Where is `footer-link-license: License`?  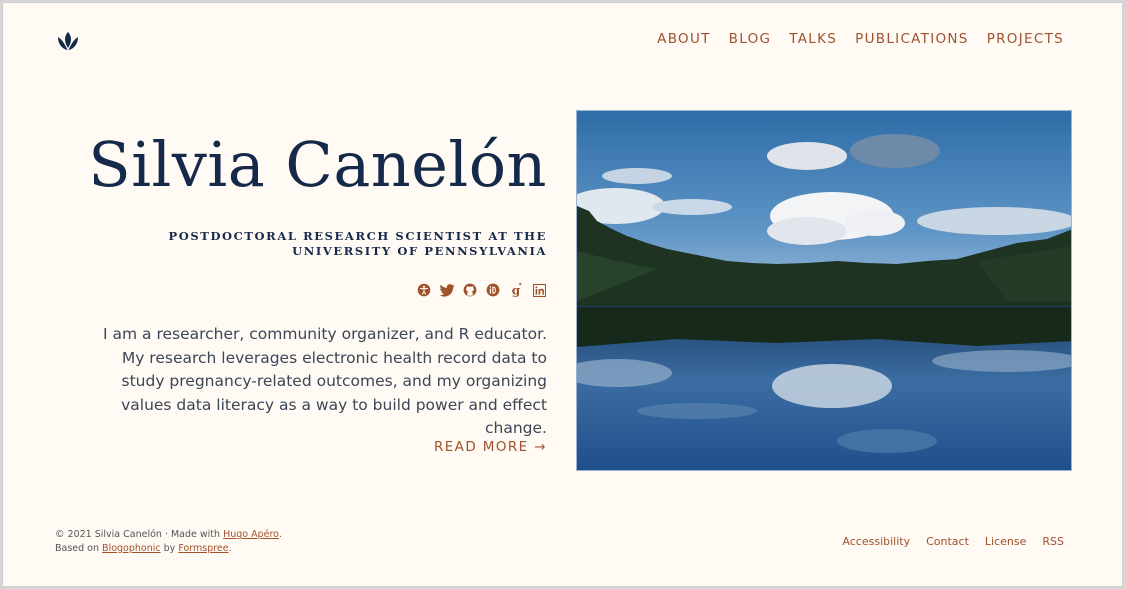
footer-link-license: License is located at coordinates (1005, 541).